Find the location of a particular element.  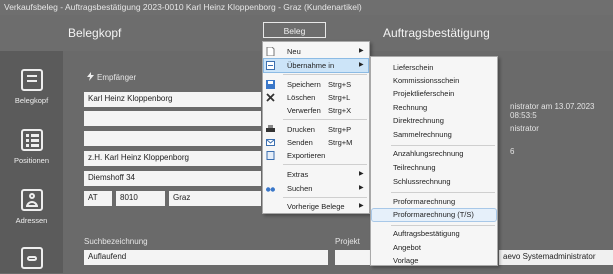

new-file-icon is located at coordinates (270, 51).